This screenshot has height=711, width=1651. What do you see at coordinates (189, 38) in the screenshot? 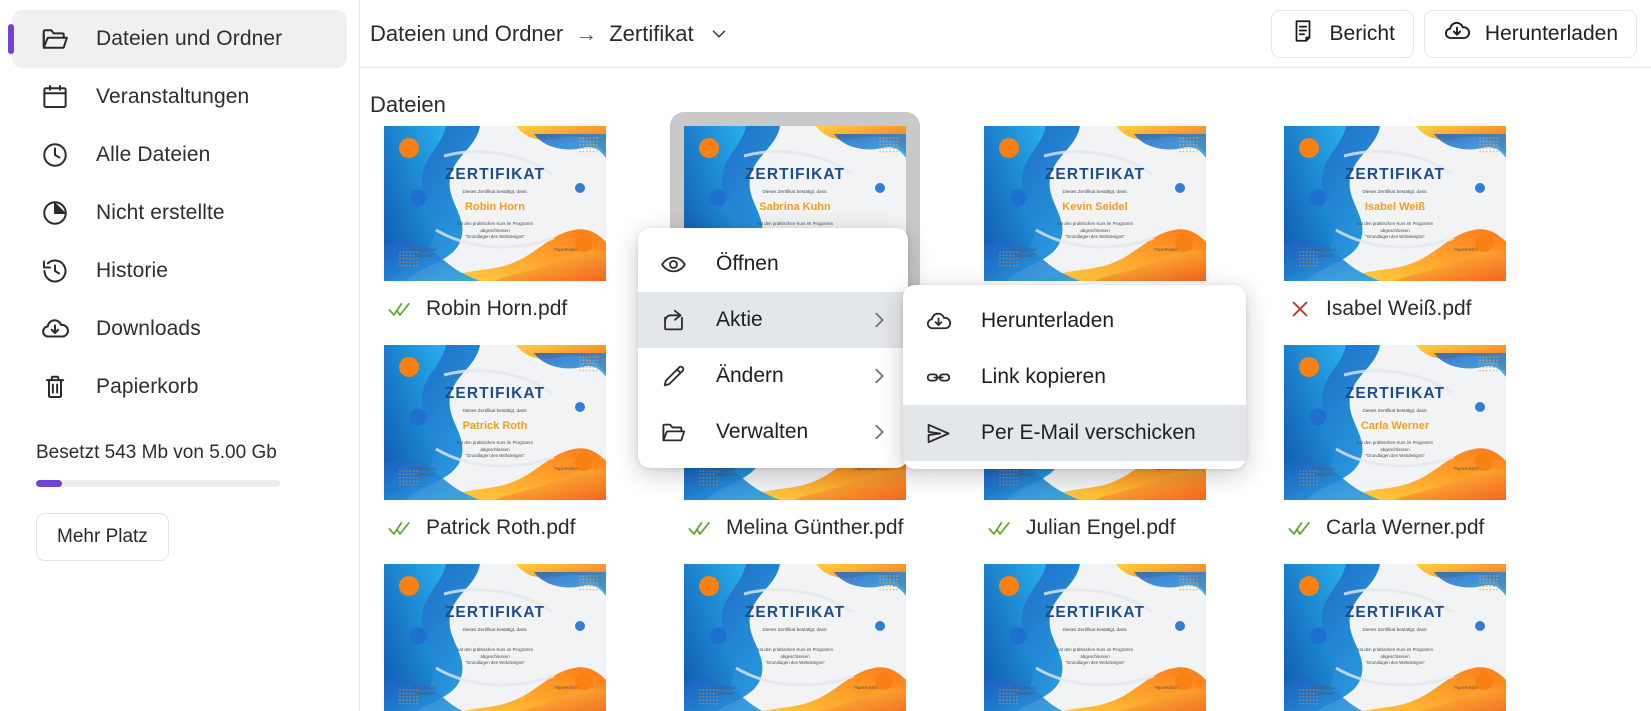
I see `sidebar-item-label: Dateien und Ordner` at bounding box center [189, 38].